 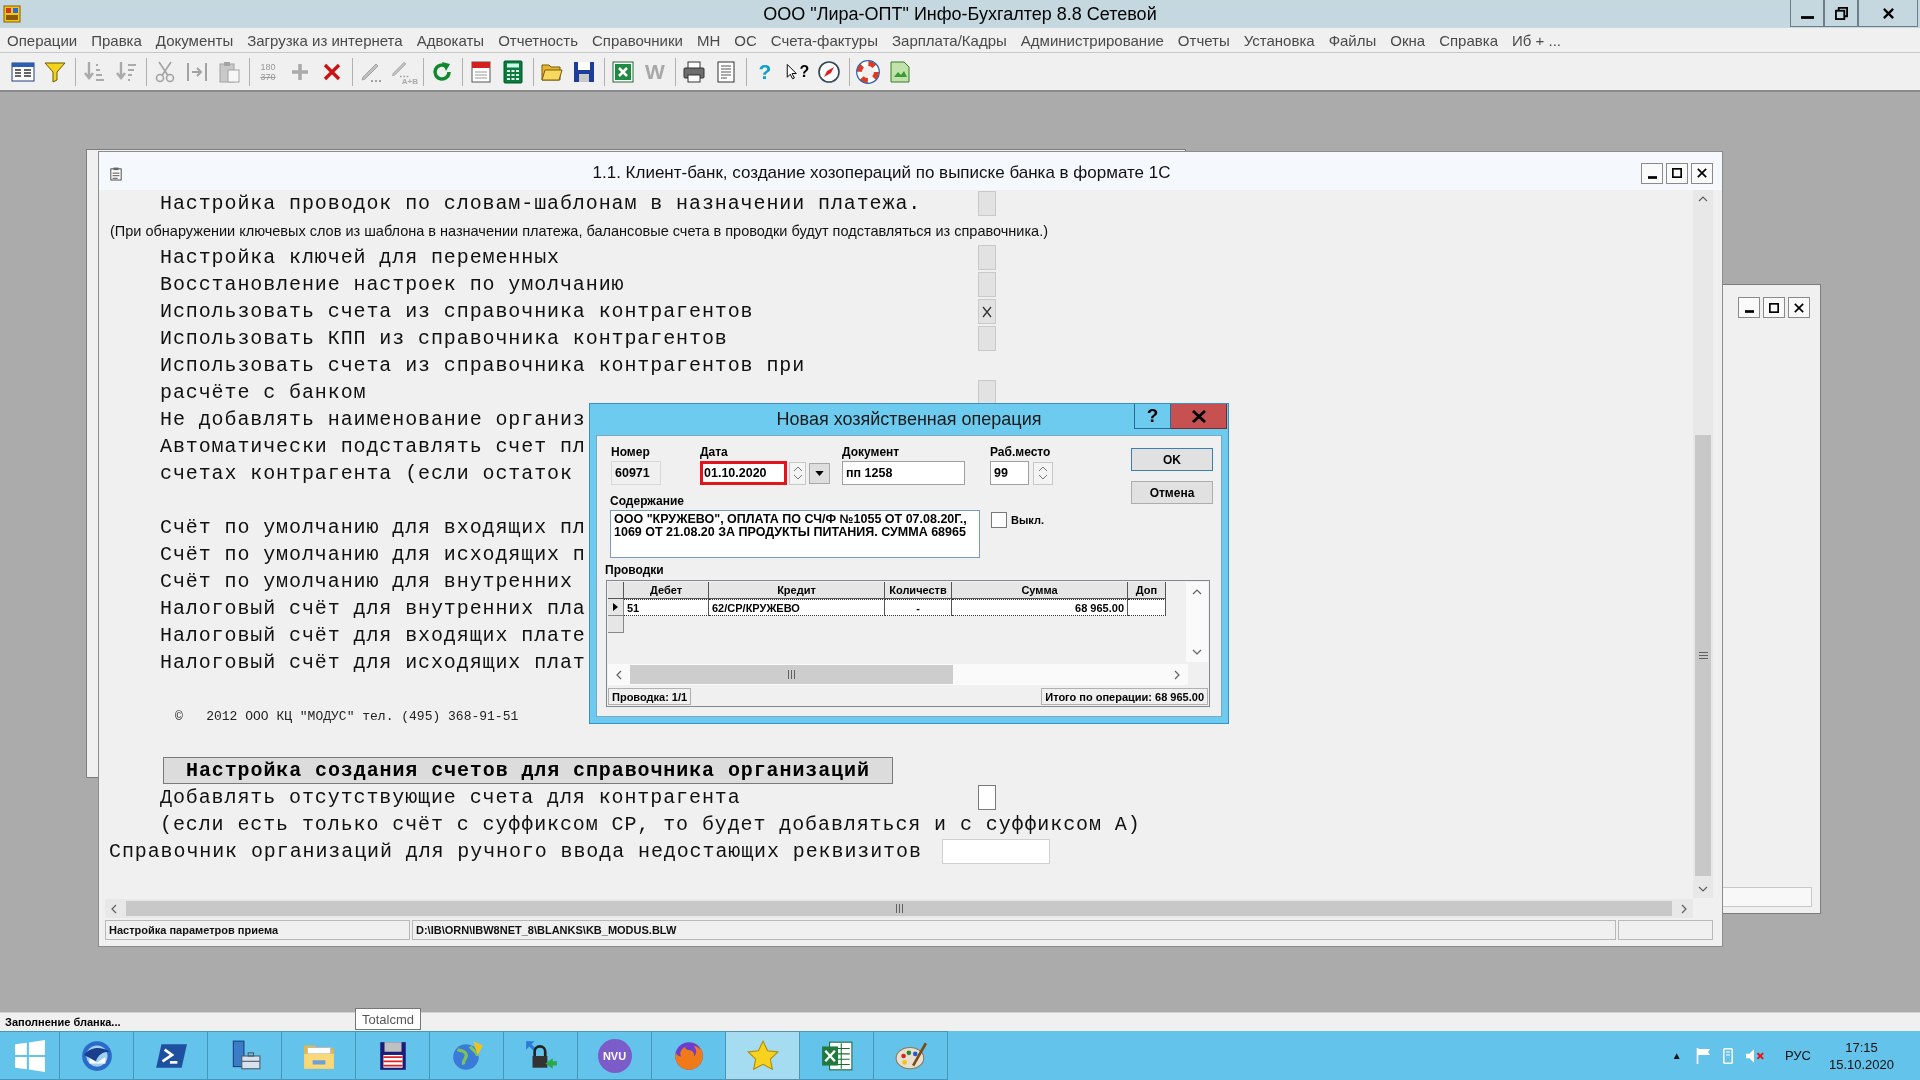 What do you see at coordinates (995, 851) in the screenshot?
I see `input-field` at bounding box center [995, 851].